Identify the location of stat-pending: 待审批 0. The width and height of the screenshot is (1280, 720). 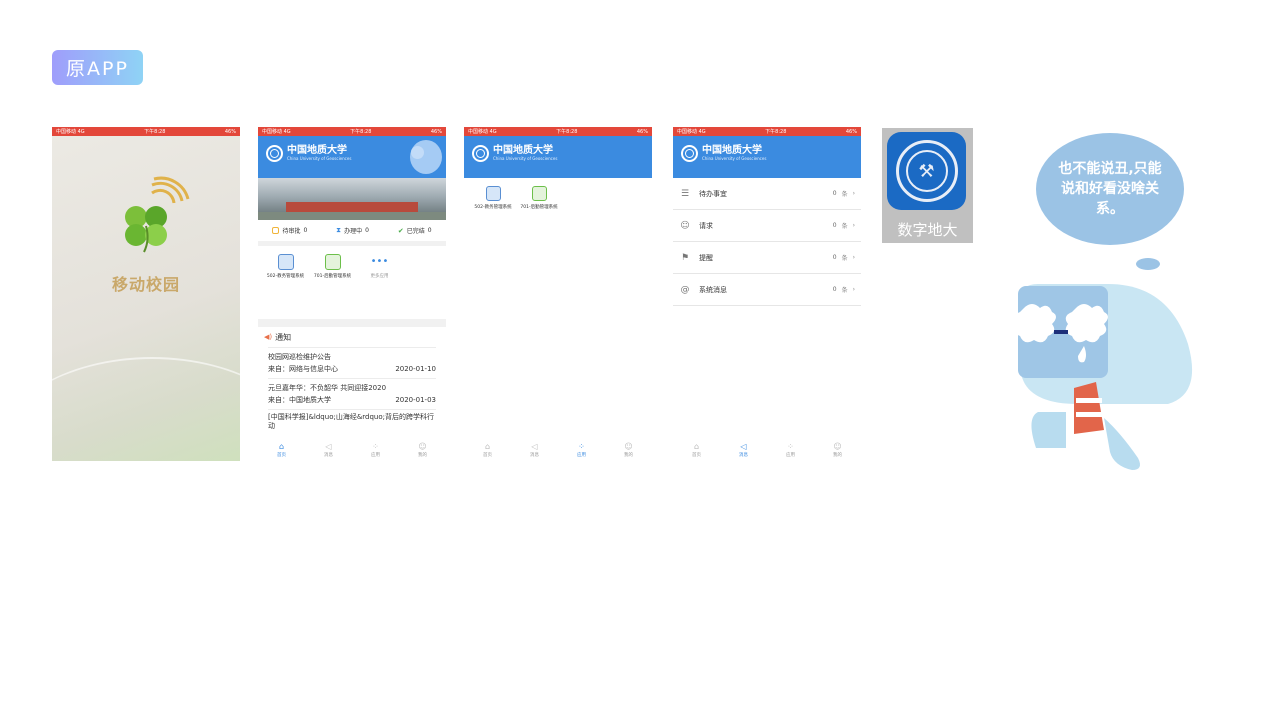
(289, 230).